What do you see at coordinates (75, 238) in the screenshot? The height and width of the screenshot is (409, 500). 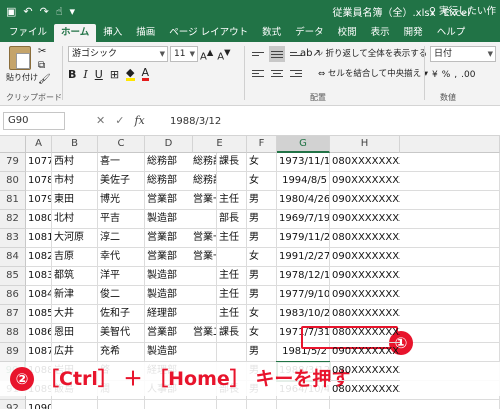 I see `grid-cell: 大河原` at bounding box center [75, 238].